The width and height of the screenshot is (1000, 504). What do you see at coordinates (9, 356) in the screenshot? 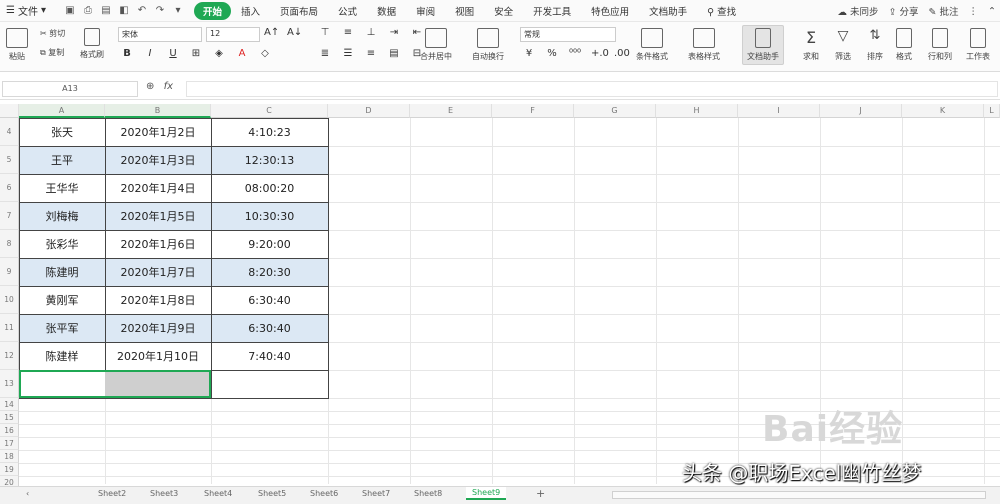
I see `row-header: 12` at bounding box center [9, 356].